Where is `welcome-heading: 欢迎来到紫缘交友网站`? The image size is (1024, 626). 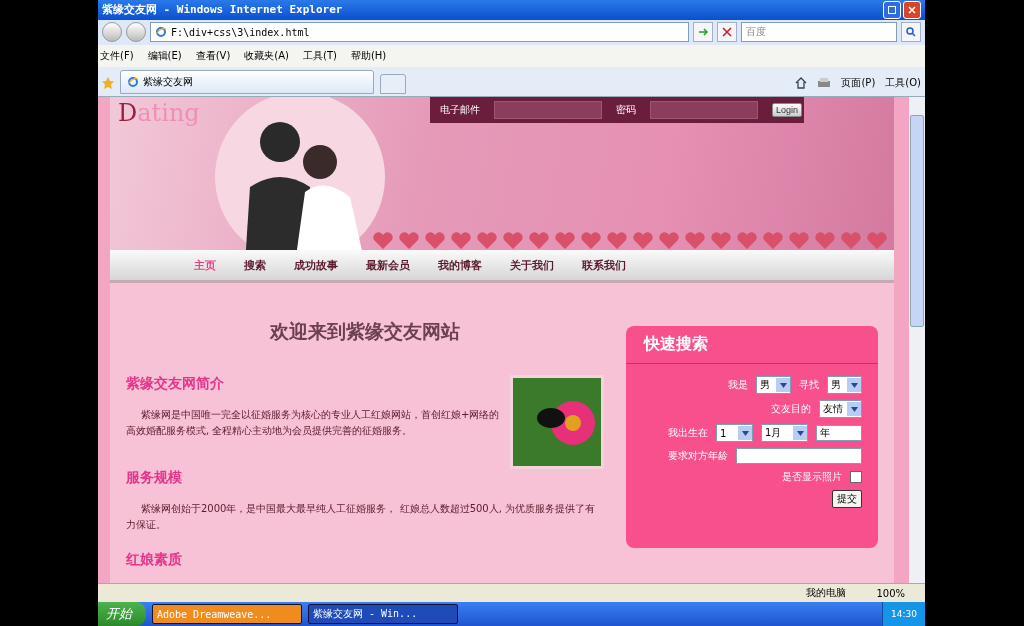 welcome-heading: 欢迎来到紫缘交友网站 is located at coordinates (364, 332).